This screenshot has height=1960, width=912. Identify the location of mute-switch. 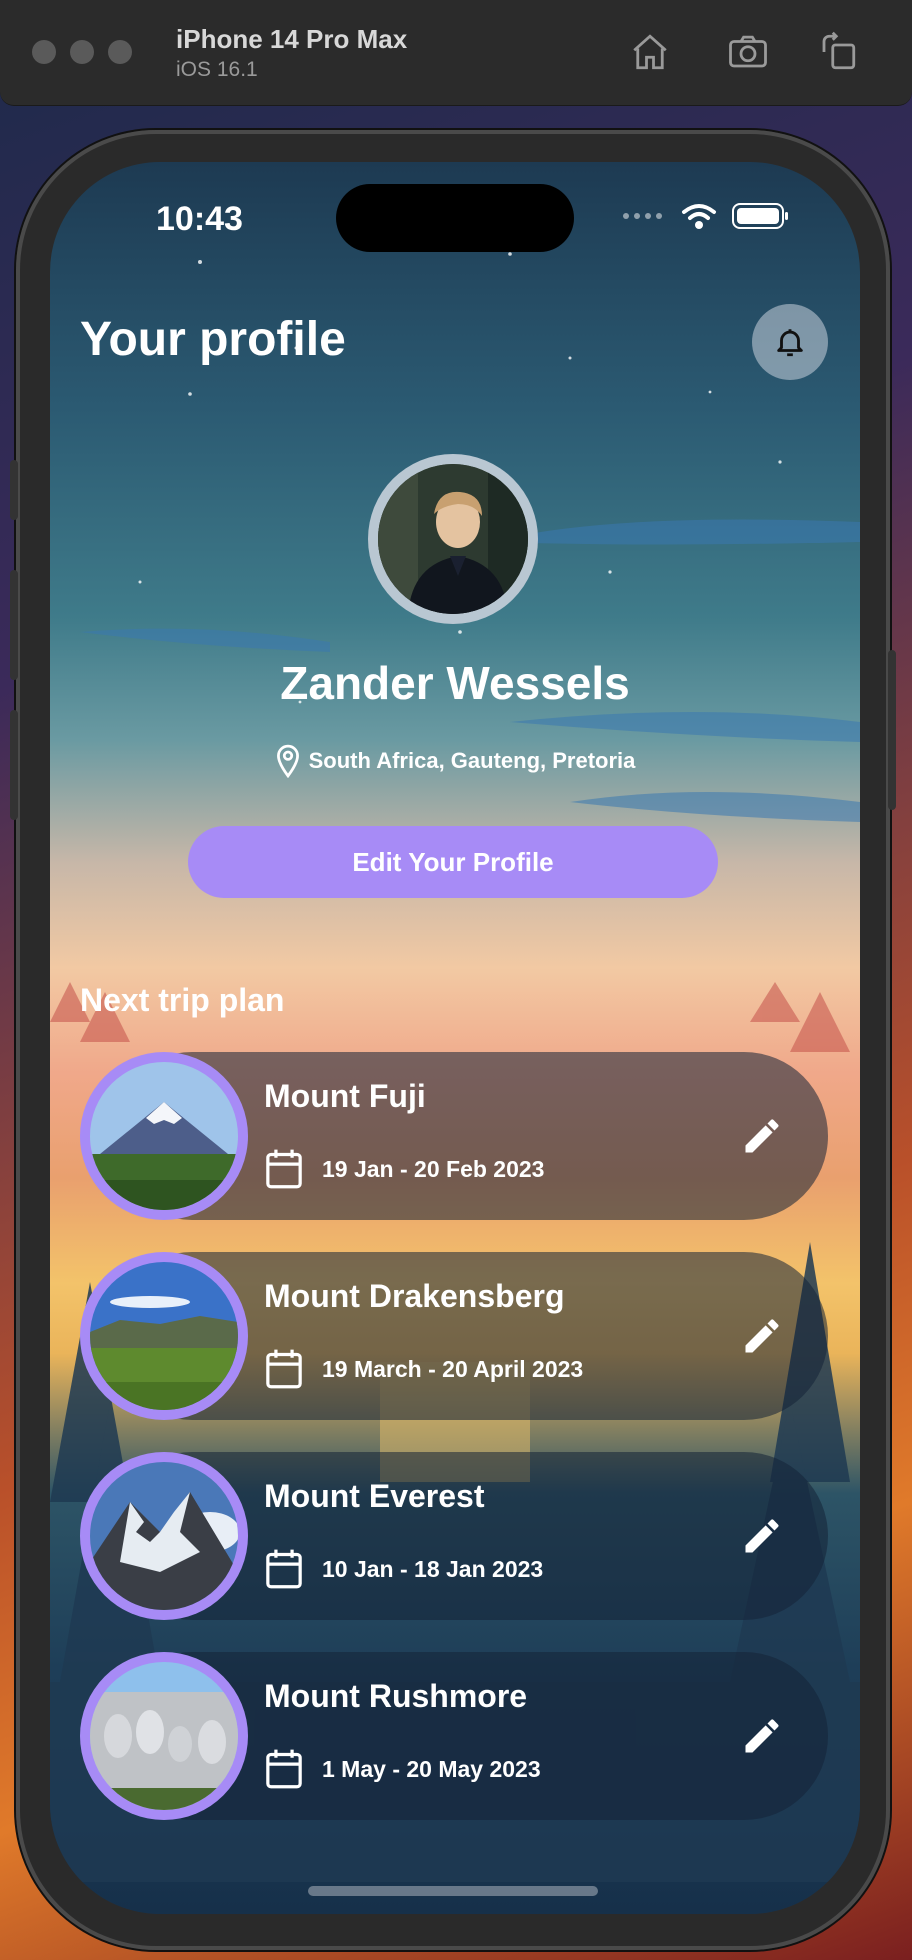
(14, 490).